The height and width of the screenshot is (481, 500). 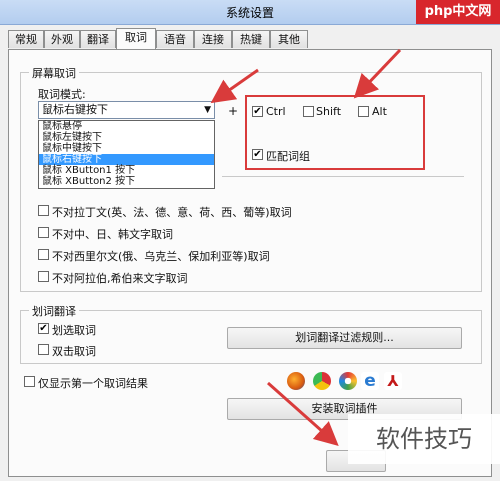 I want to click on ctrl-label: Ctrl, so click(x=276, y=111).